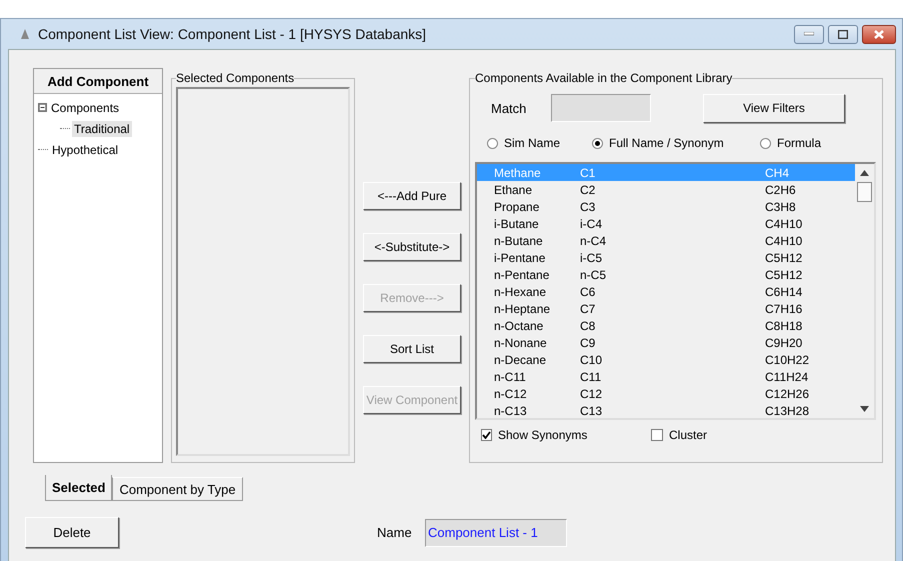 The height and width of the screenshot is (561, 903). I want to click on component-name: n-Octane, so click(519, 325).